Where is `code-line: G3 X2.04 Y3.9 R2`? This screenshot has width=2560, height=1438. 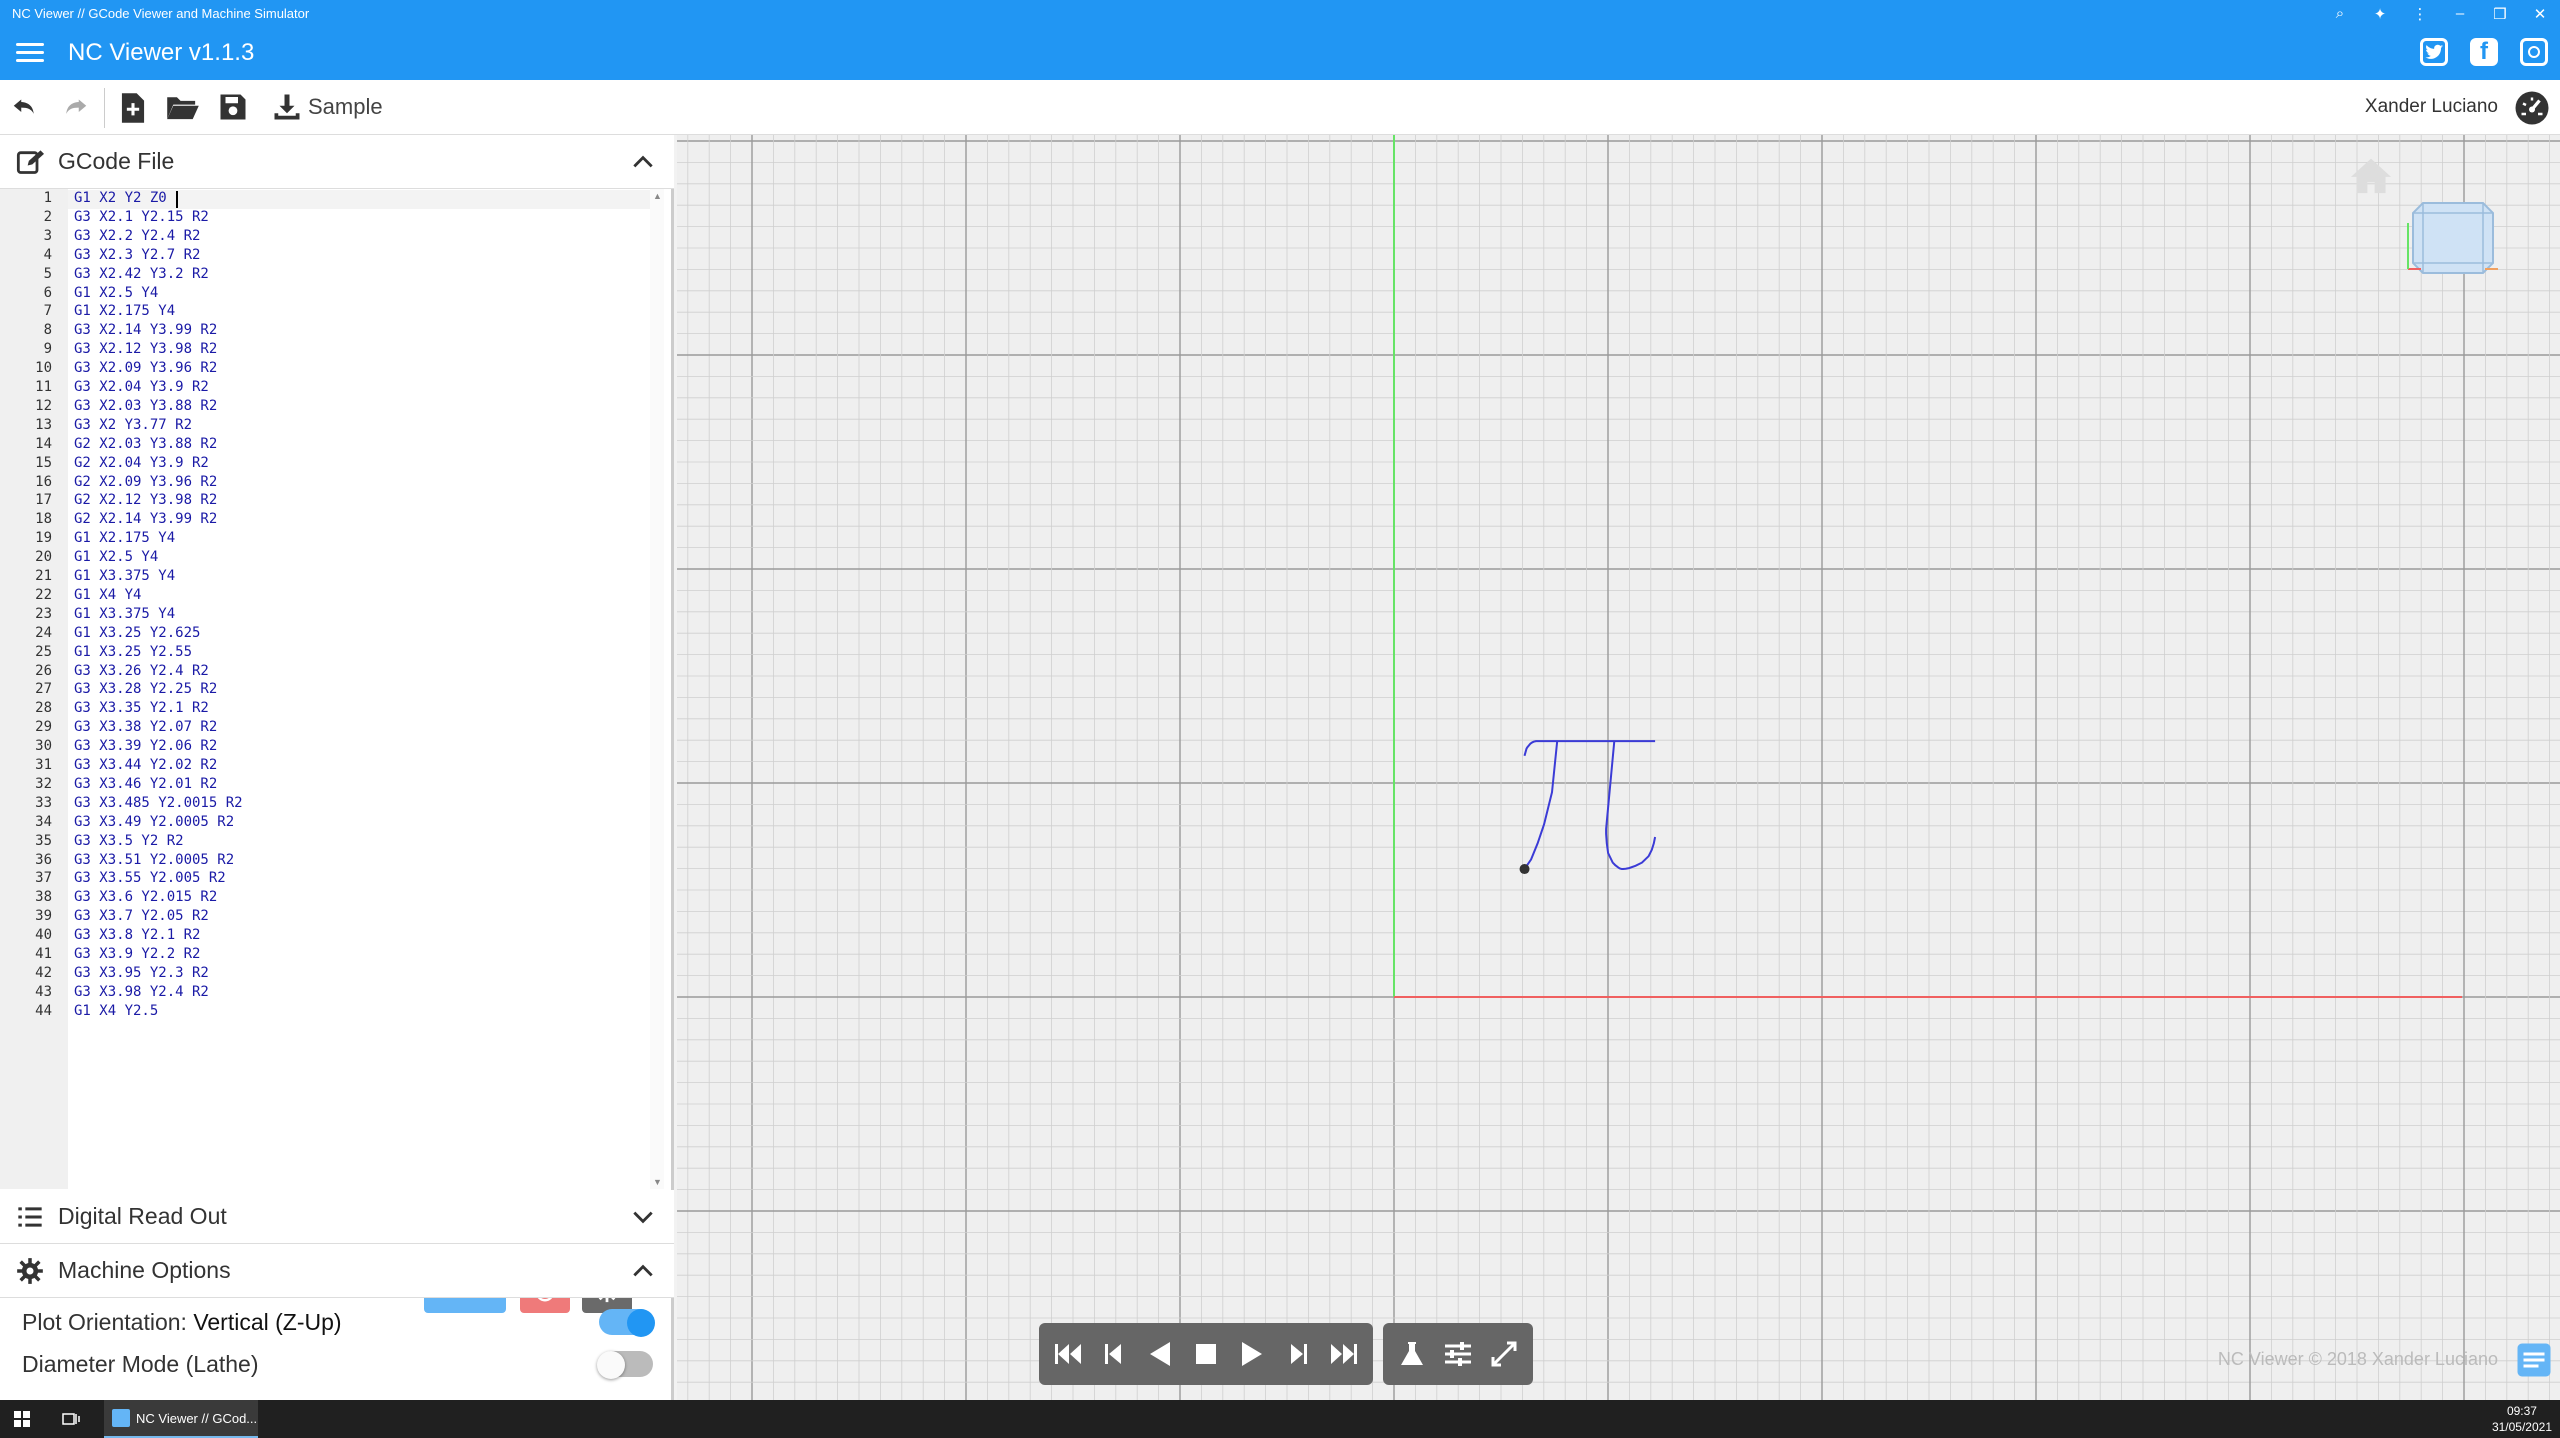 code-line: G3 X2.04 Y3.9 R2 is located at coordinates (141, 388).